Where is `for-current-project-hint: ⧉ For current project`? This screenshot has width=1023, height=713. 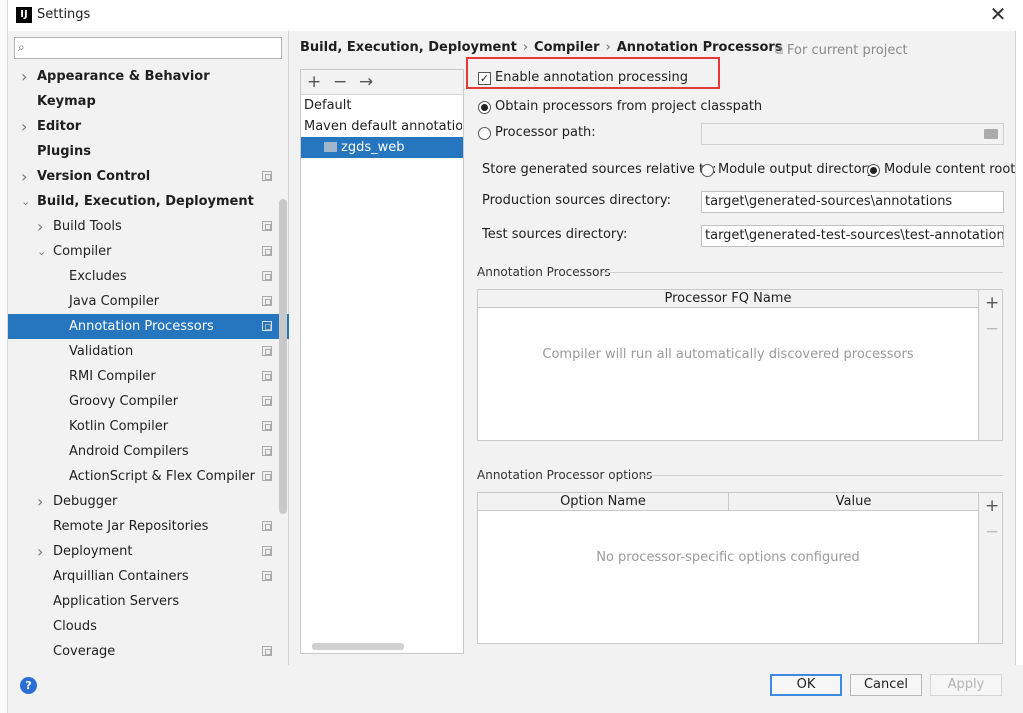
for-current-project-hint: ⧉ For current project is located at coordinates (841, 50).